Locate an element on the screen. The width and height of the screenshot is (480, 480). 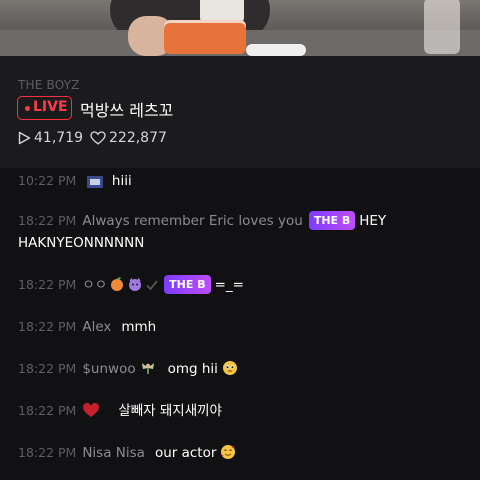
chat-username: Alex is located at coordinates (96, 327).